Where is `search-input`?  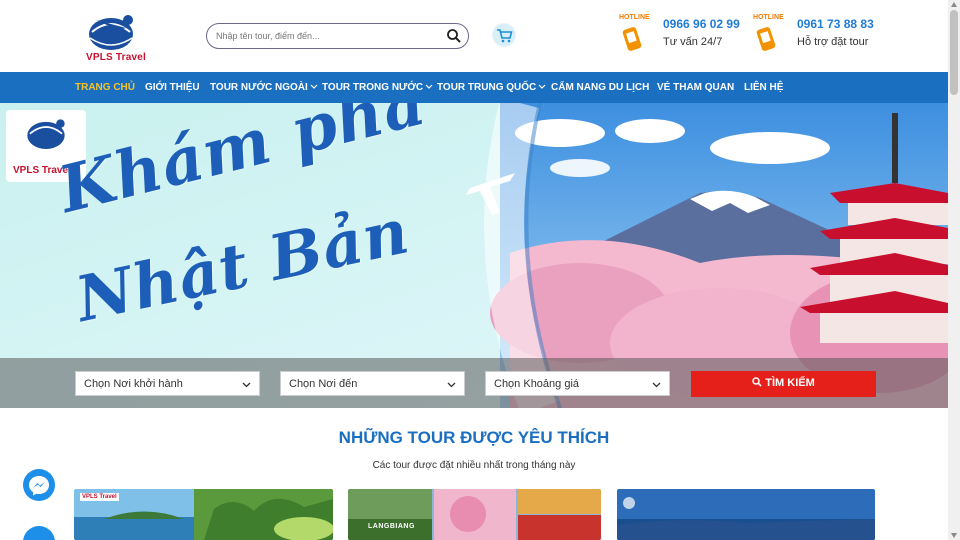
search-input is located at coordinates (326, 36).